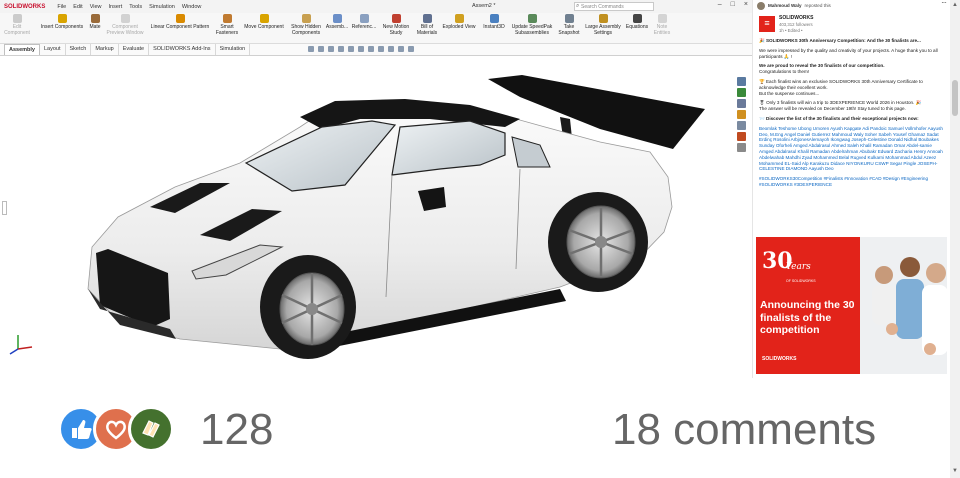 This screenshot has width=960, height=478. What do you see at coordinates (96, 7) in the screenshot?
I see `menu-view: View` at bounding box center [96, 7].